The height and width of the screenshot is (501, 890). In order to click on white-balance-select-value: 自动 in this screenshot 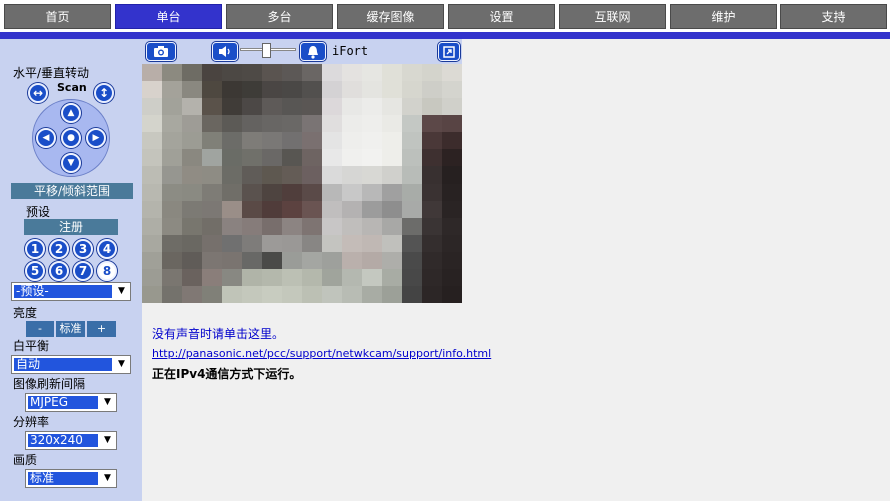, I will do `click(63, 364)`.